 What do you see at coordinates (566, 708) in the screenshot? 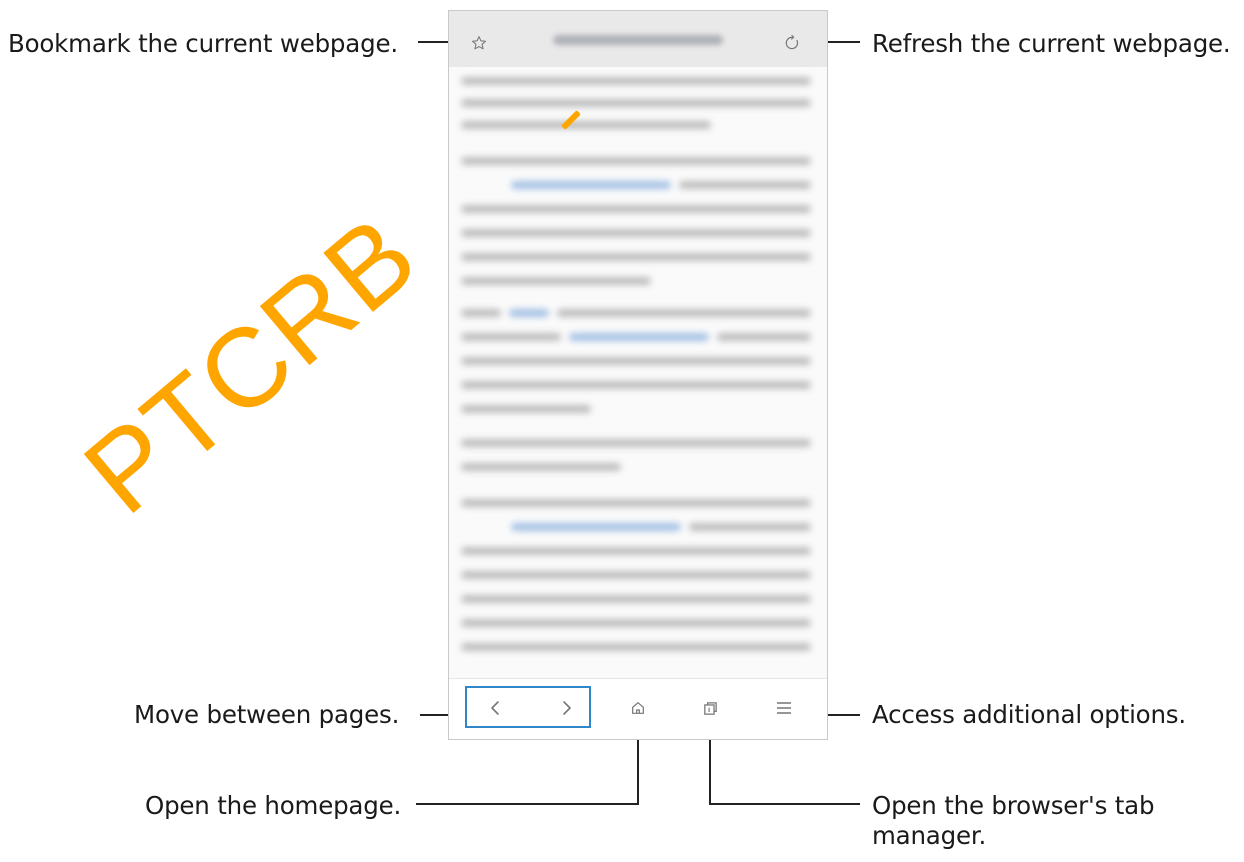
I see `chevron-right-icon` at bounding box center [566, 708].